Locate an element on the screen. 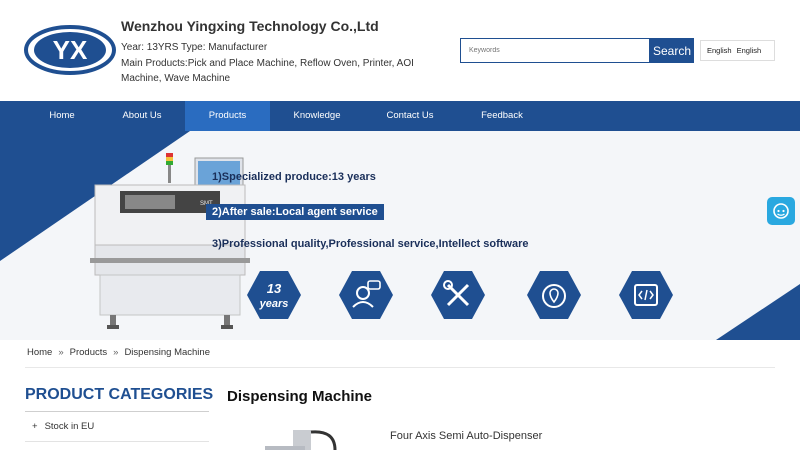 This screenshot has width=800, height=450. online-service-button is located at coordinates (781, 211).